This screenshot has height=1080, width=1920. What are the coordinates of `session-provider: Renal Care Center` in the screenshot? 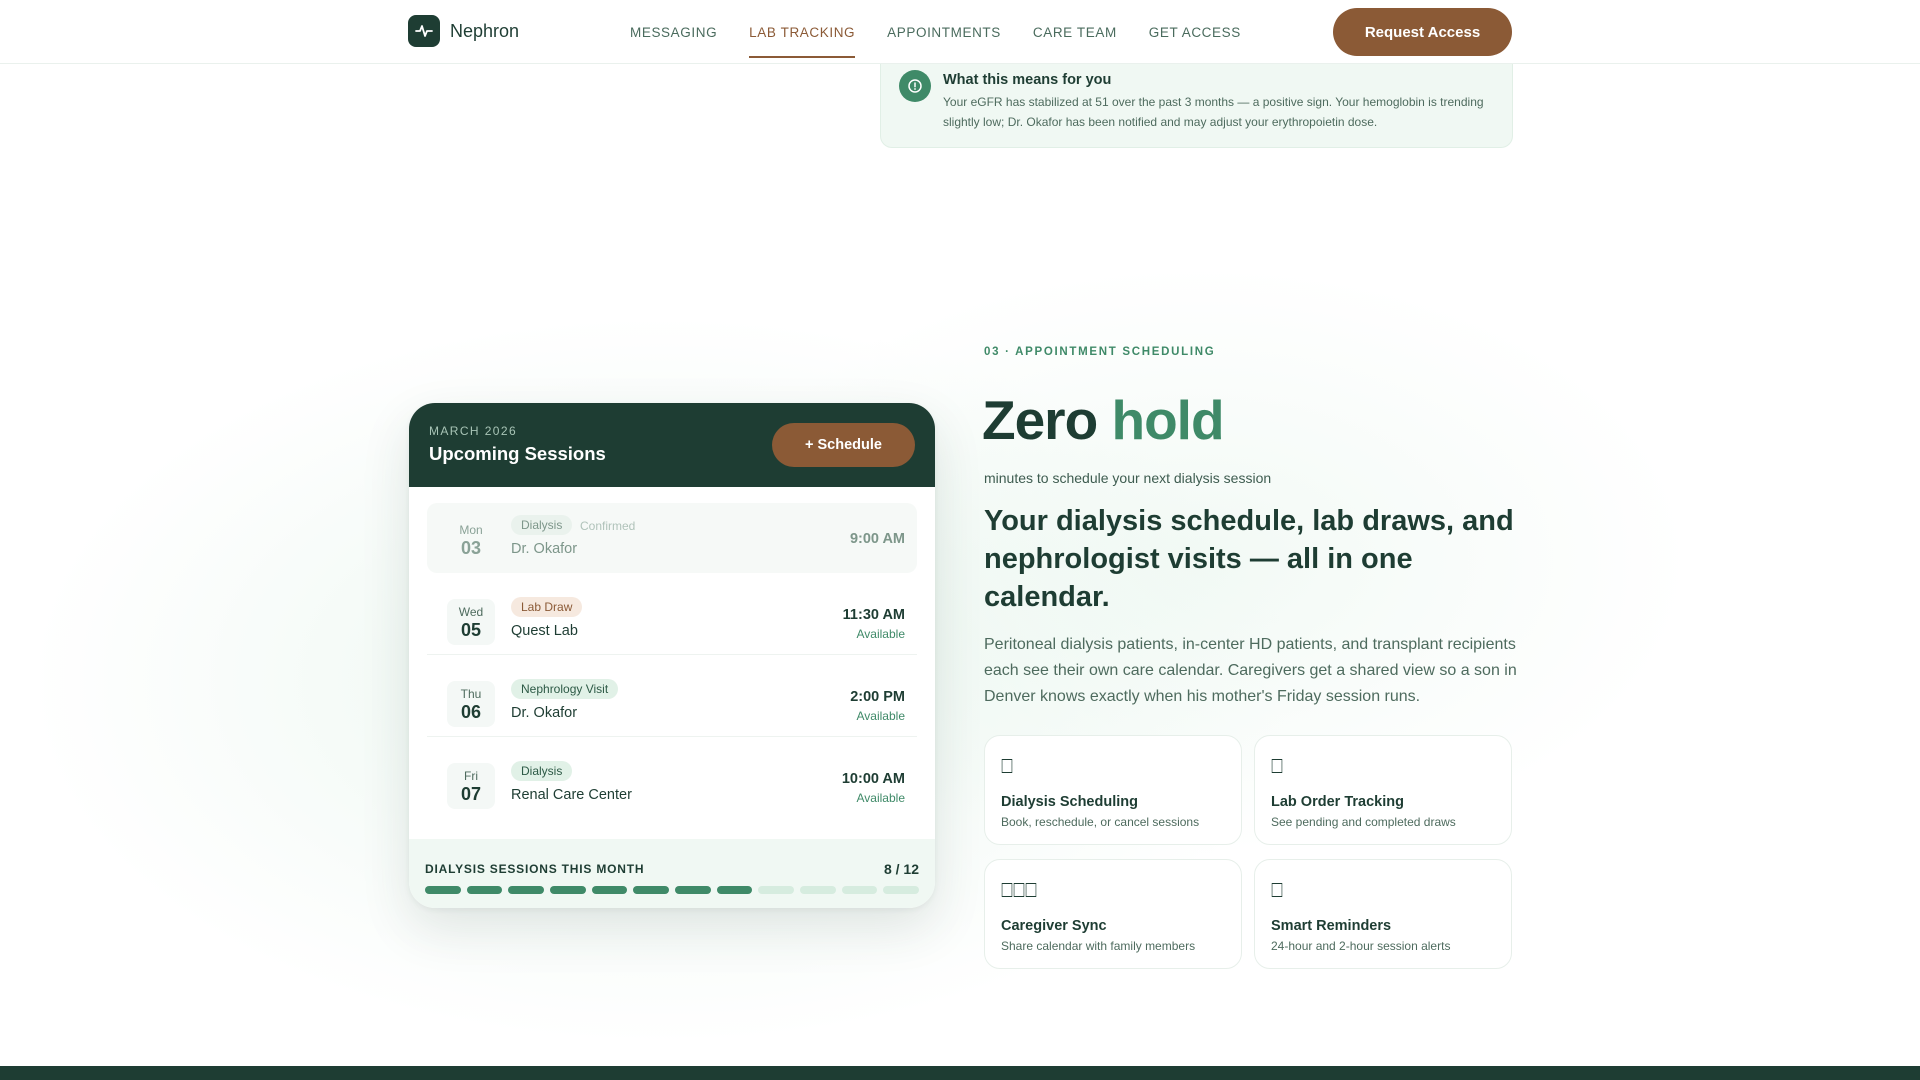 It's located at (571, 795).